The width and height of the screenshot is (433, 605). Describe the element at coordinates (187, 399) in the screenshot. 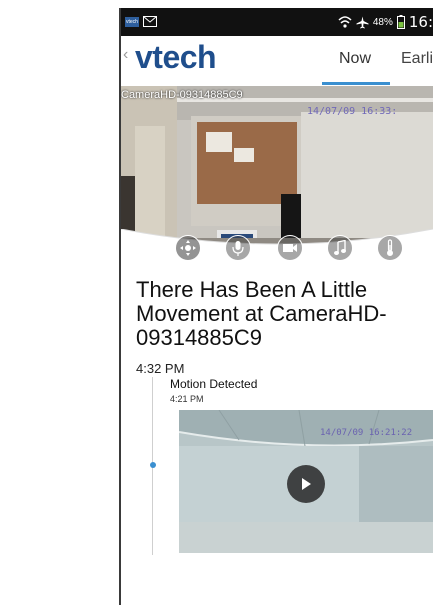

I see `event-time: 4:21 PM` at that location.